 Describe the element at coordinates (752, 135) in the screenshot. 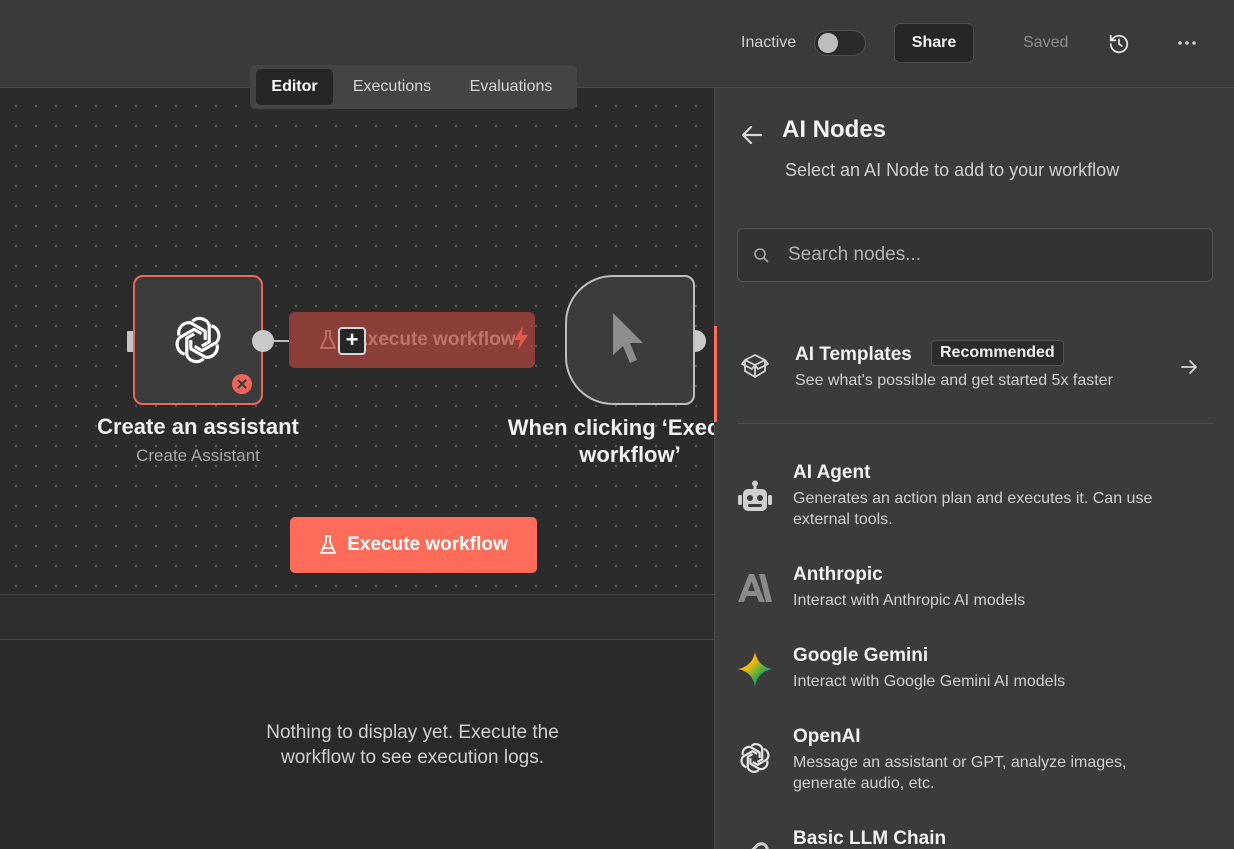

I see `back-arrow-icon` at that location.